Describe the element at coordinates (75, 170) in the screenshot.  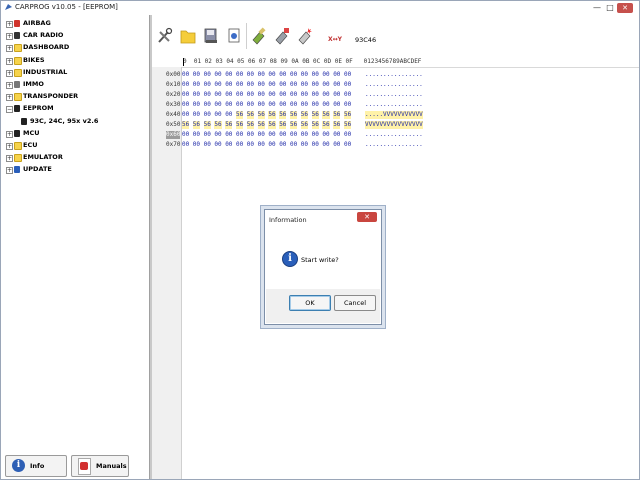
I see `tree-item: + UPDATE` at that location.